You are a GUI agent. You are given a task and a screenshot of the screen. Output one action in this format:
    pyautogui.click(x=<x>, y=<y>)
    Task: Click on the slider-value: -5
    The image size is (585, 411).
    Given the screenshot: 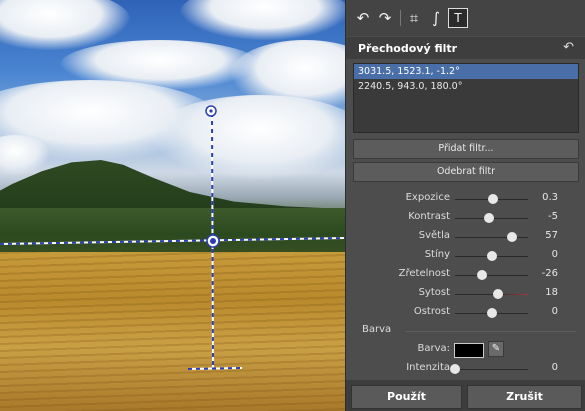 What is the action you would take?
    pyautogui.click(x=553, y=216)
    